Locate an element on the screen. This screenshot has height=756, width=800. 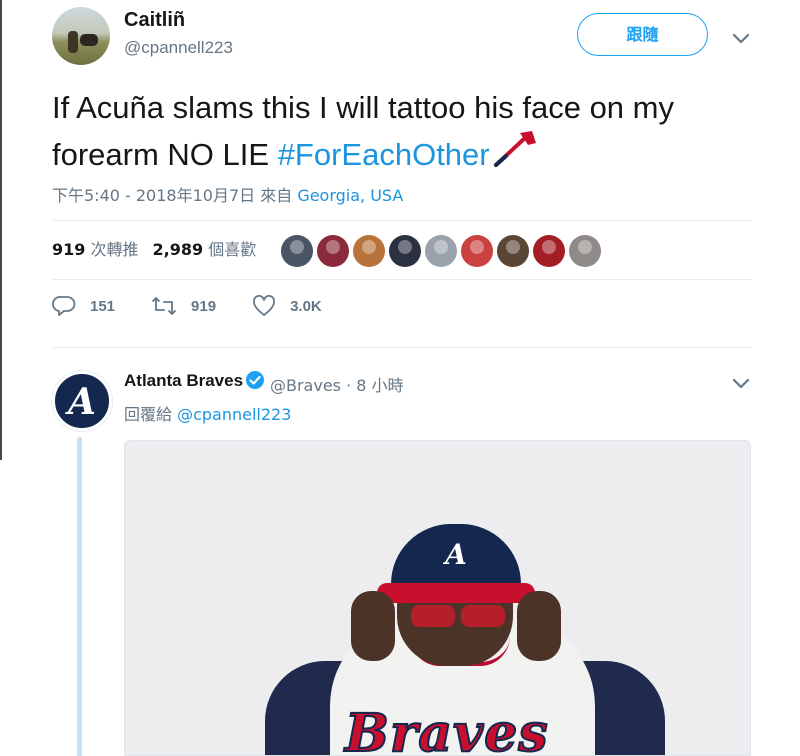
reply-button: 151 is located at coordinates (83, 306).